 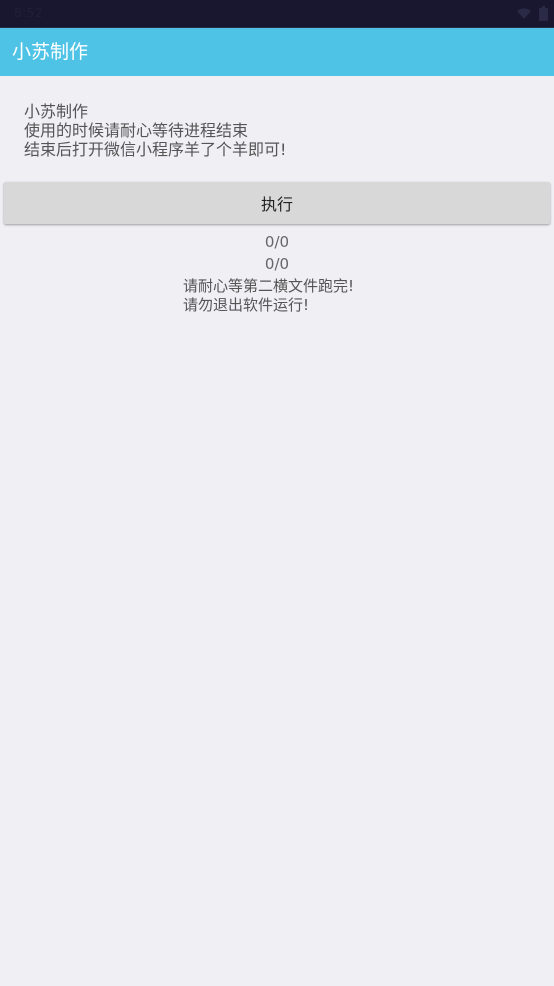 What do you see at coordinates (277, 264) in the screenshot?
I see `progress-counter-2: 0/0` at bounding box center [277, 264].